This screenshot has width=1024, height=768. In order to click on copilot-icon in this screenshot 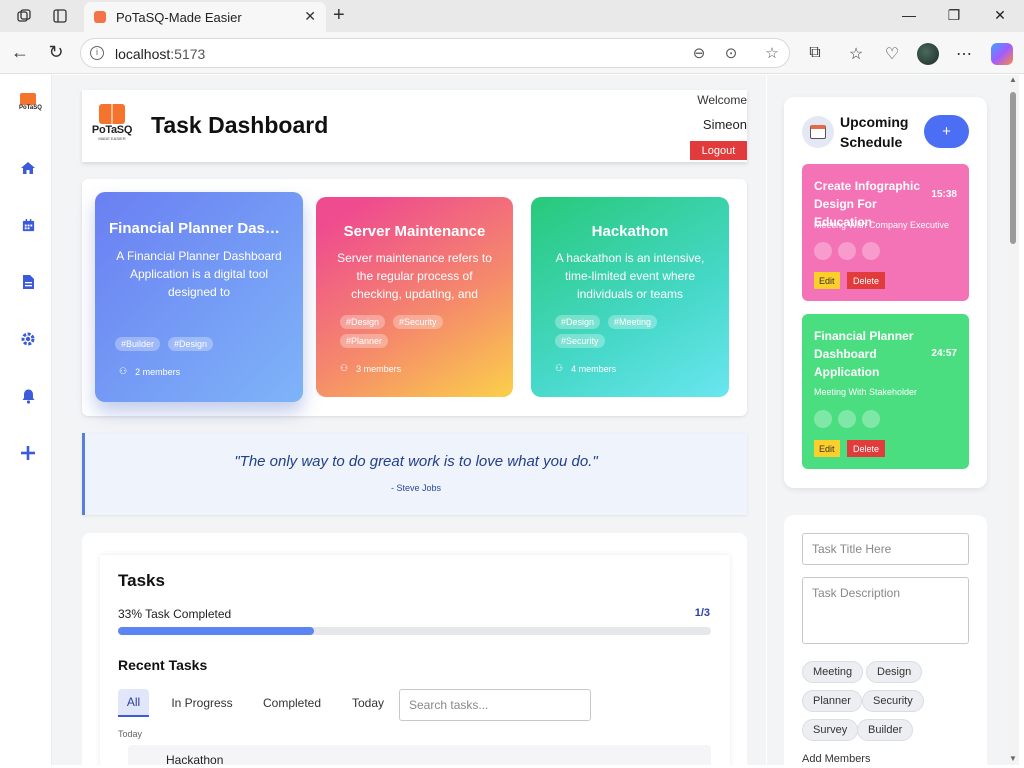, I will do `click(1002, 54)`.